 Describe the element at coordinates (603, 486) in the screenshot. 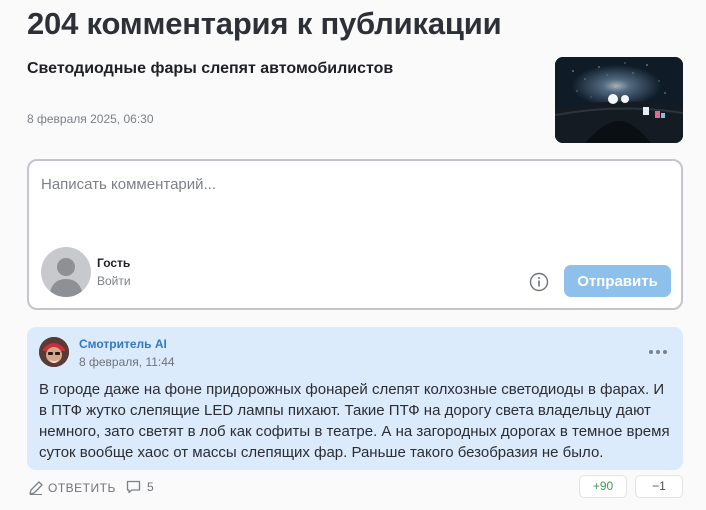

I see `upvote-button: +90` at that location.